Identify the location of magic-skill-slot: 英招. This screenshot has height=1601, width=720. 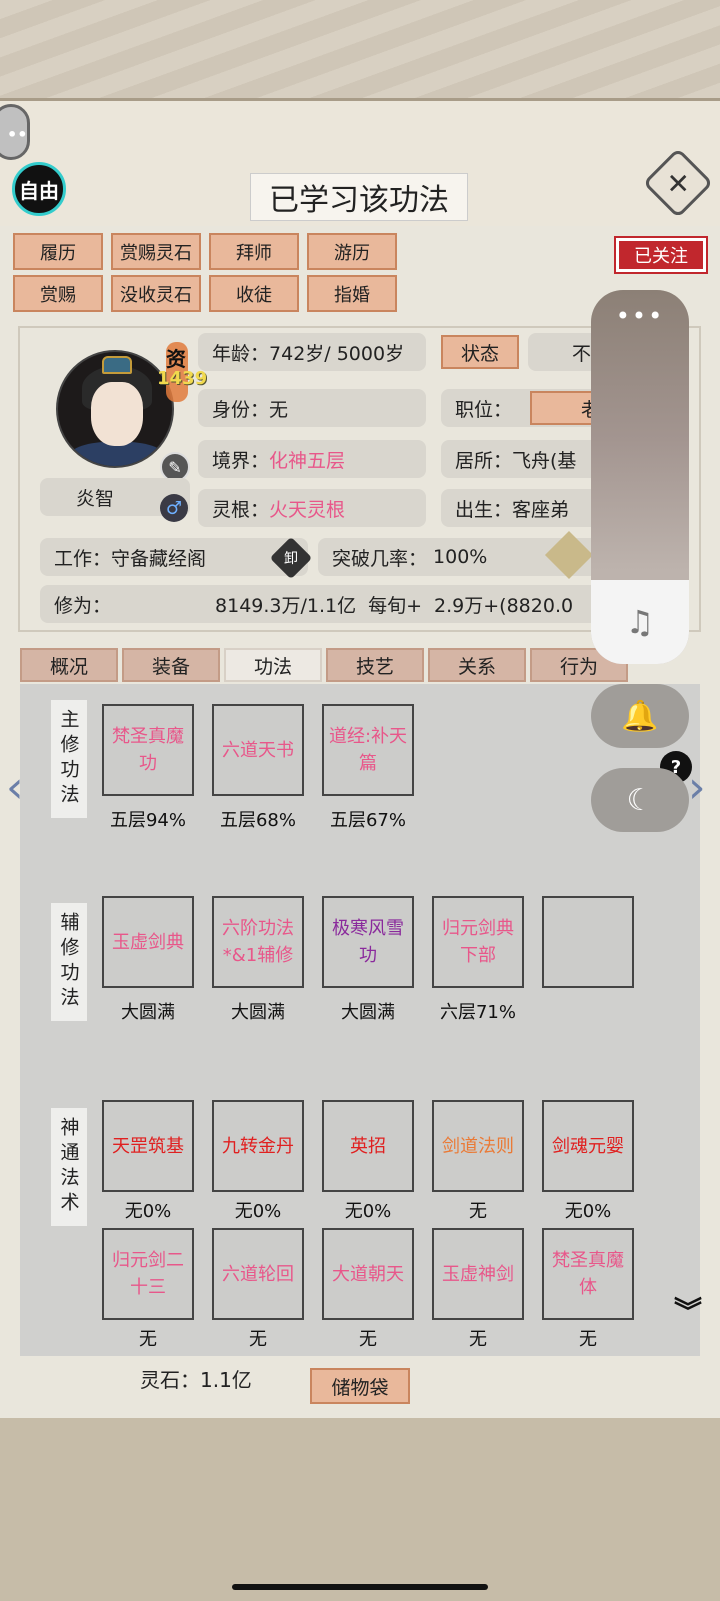
(368, 1146).